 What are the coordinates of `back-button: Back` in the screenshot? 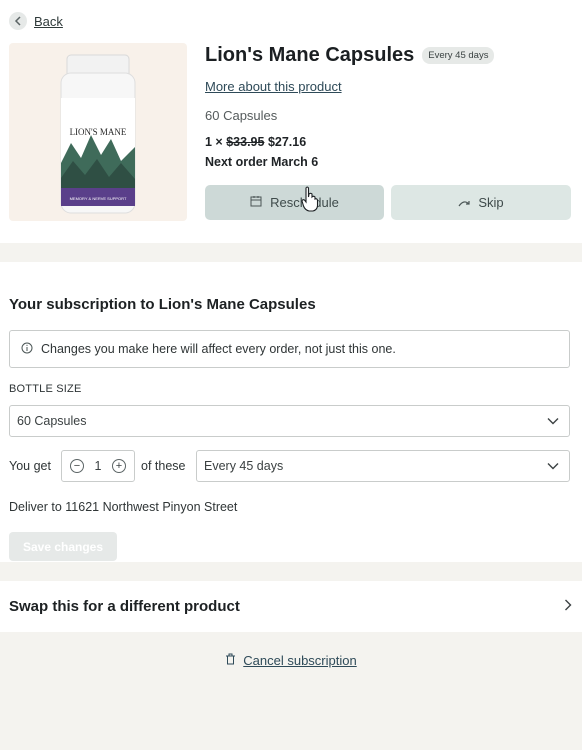 It's located at (36, 21).